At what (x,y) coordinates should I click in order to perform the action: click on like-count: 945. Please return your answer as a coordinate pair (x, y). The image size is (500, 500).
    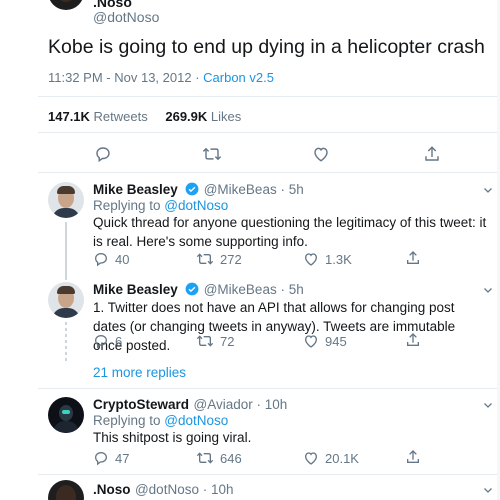
    Looking at the image, I should click on (336, 341).